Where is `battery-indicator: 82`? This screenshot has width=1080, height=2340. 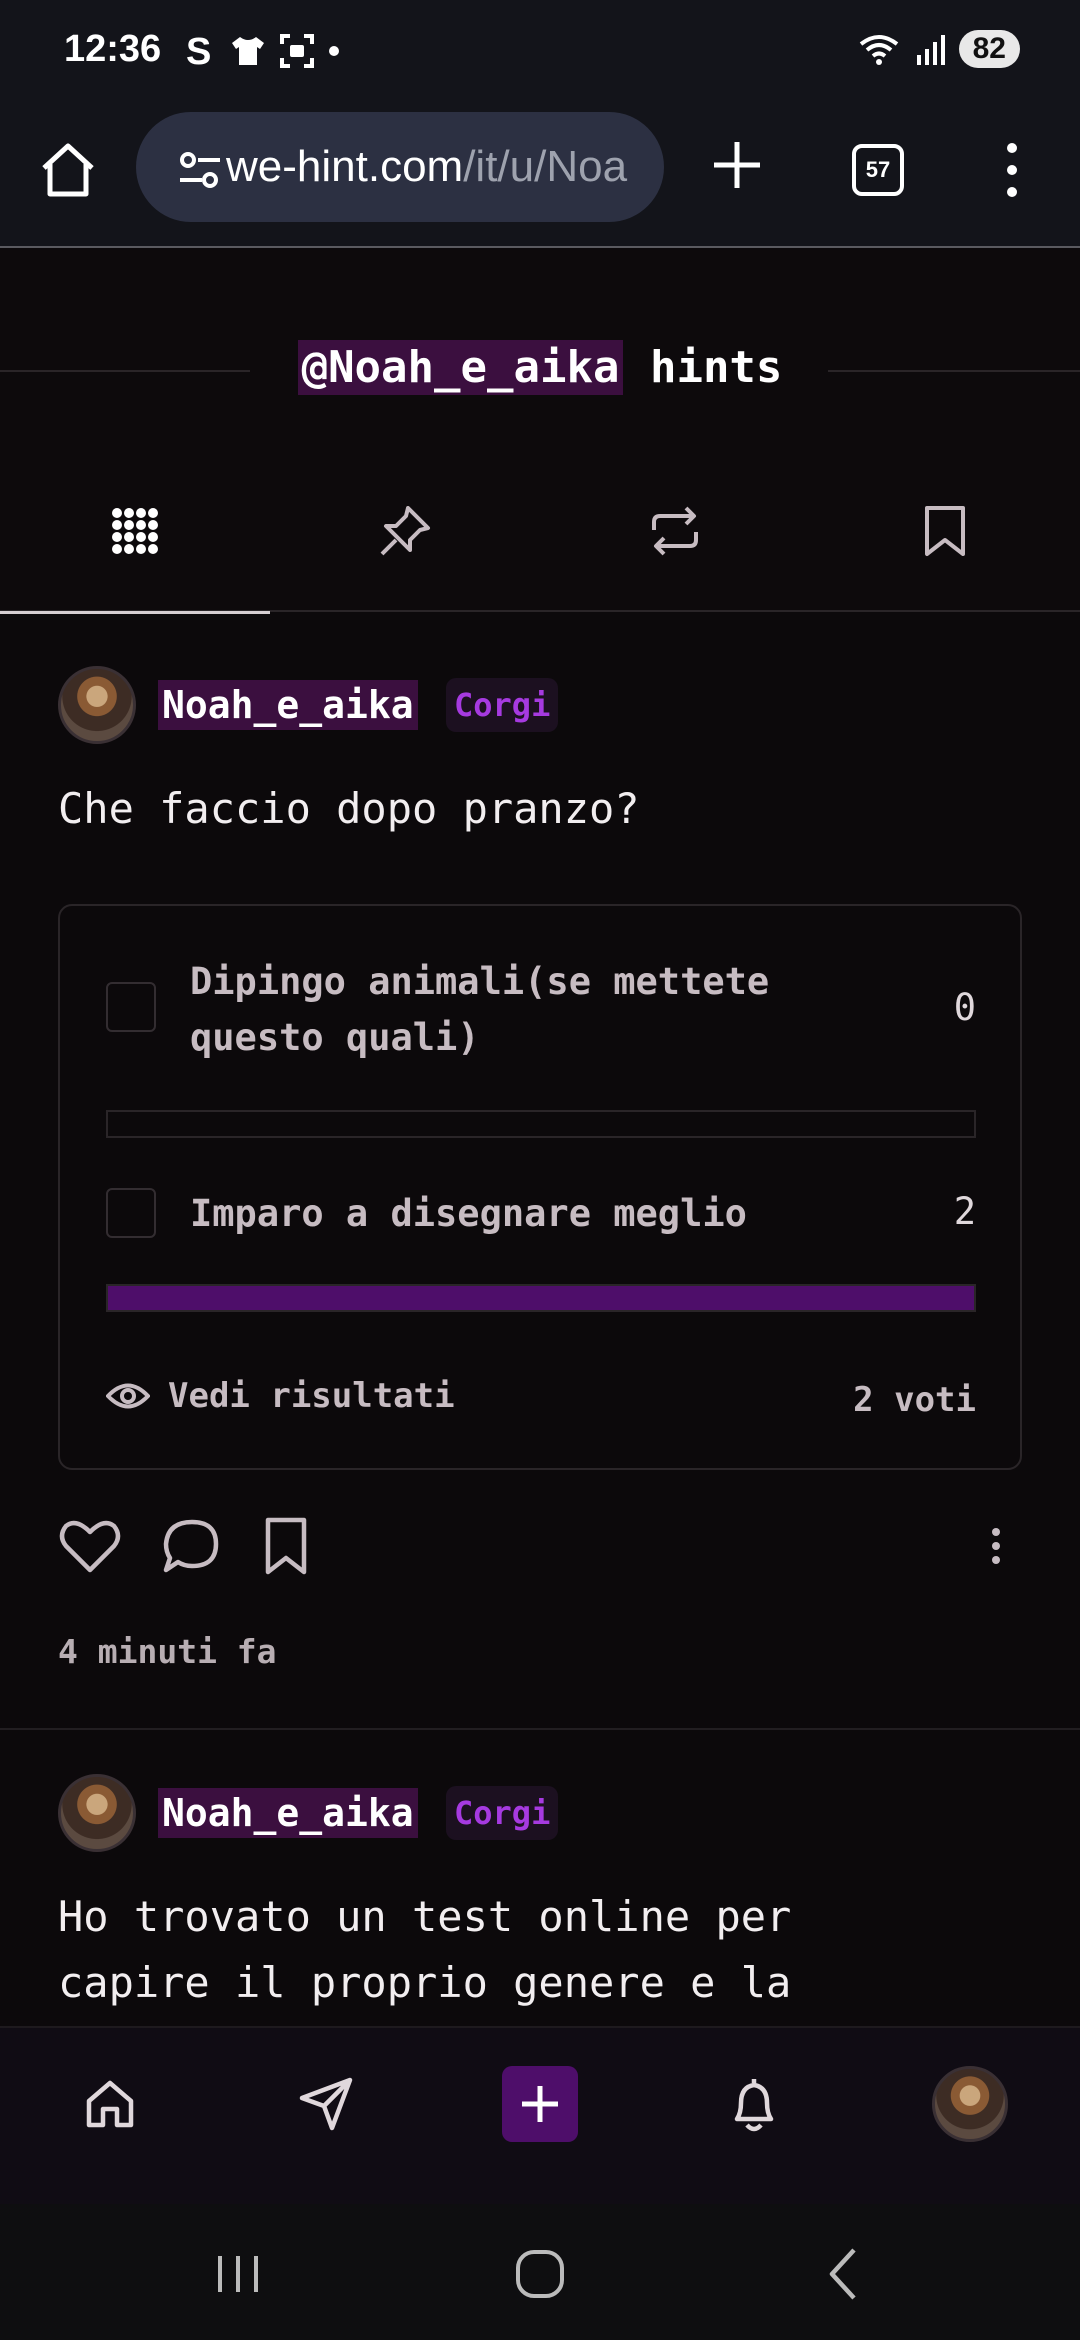
battery-indicator: 82 is located at coordinates (989, 49).